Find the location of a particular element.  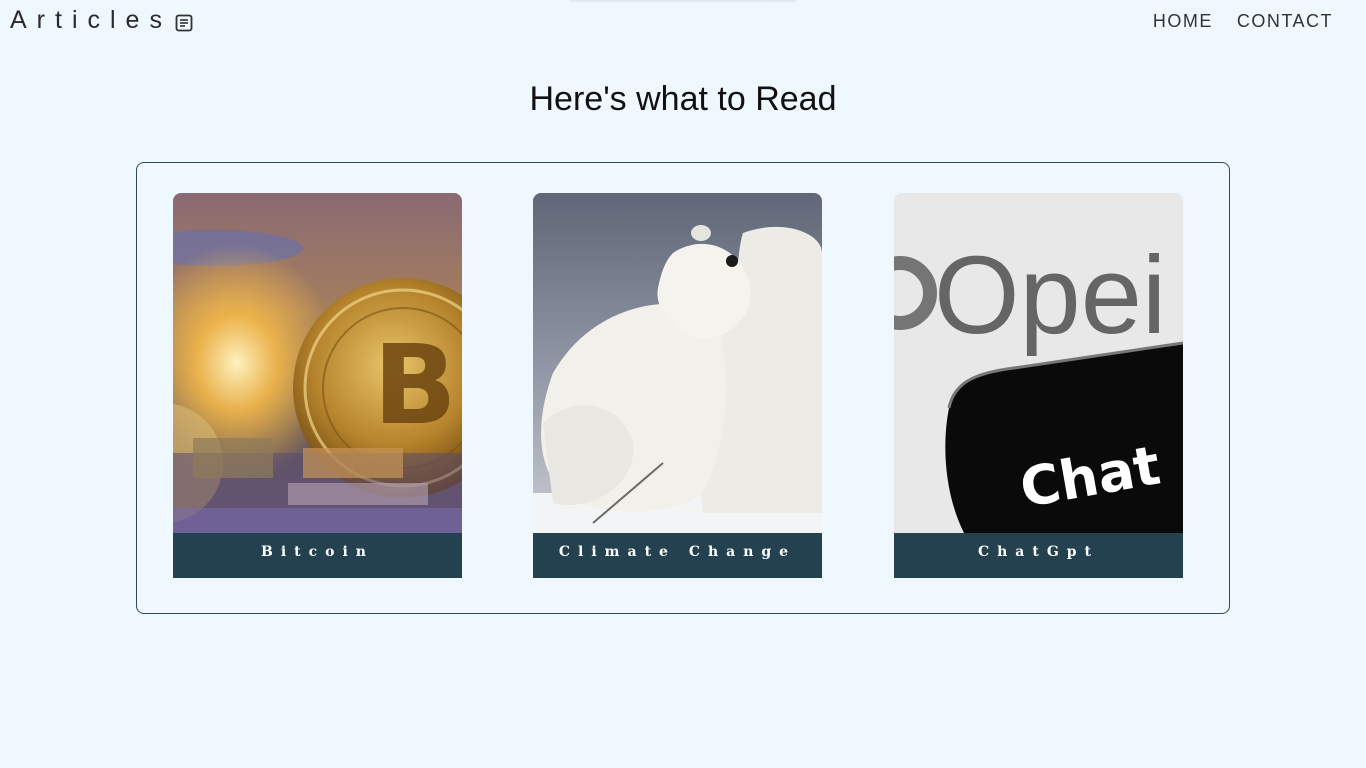

header-shadow is located at coordinates (683, 1).